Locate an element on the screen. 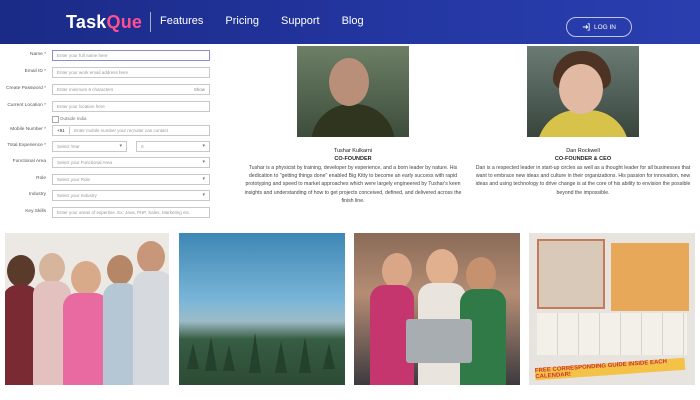 The image size is (700, 400). login-label: LOG IN is located at coordinates (605, 27).